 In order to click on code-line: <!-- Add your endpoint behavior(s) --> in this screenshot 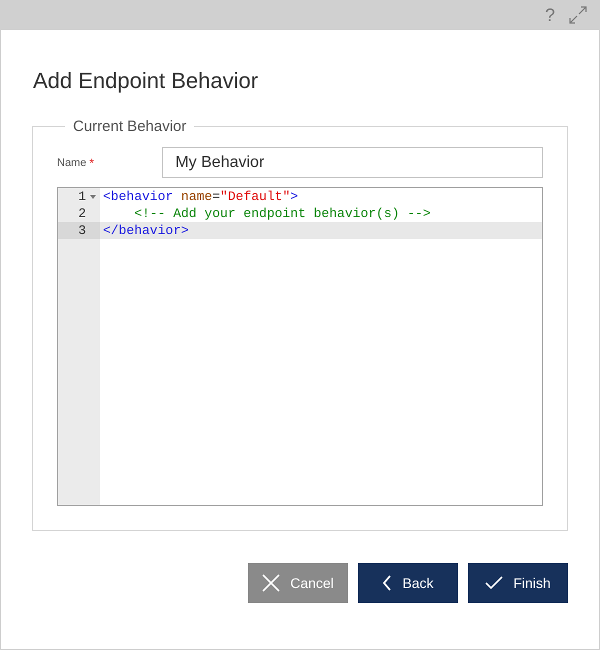, I will do `click(282, 213)`.